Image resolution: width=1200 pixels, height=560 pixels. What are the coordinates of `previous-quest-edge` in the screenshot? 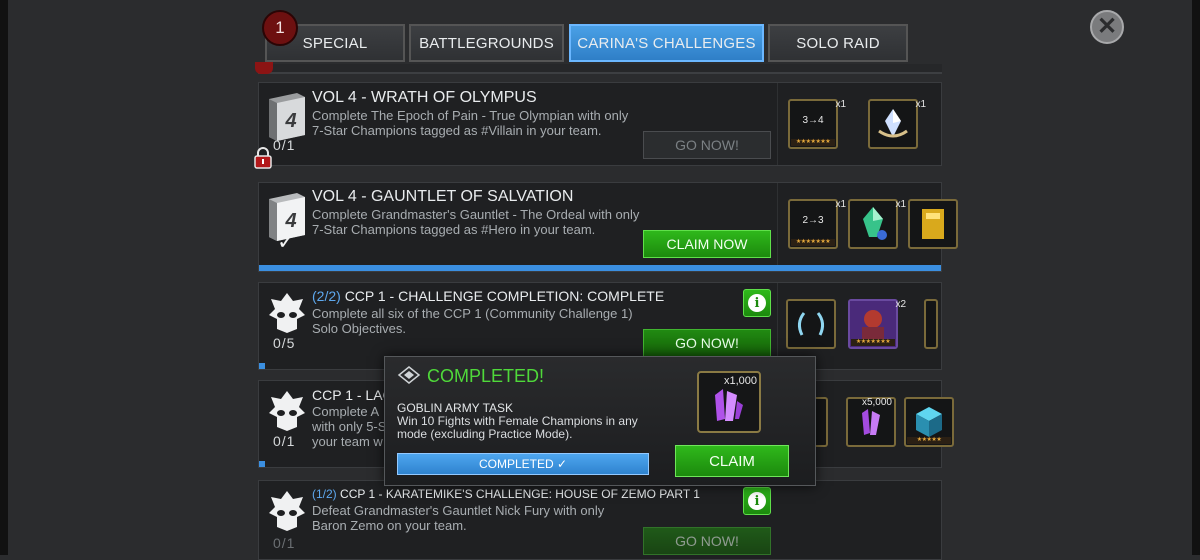 It's located at (600, 69).